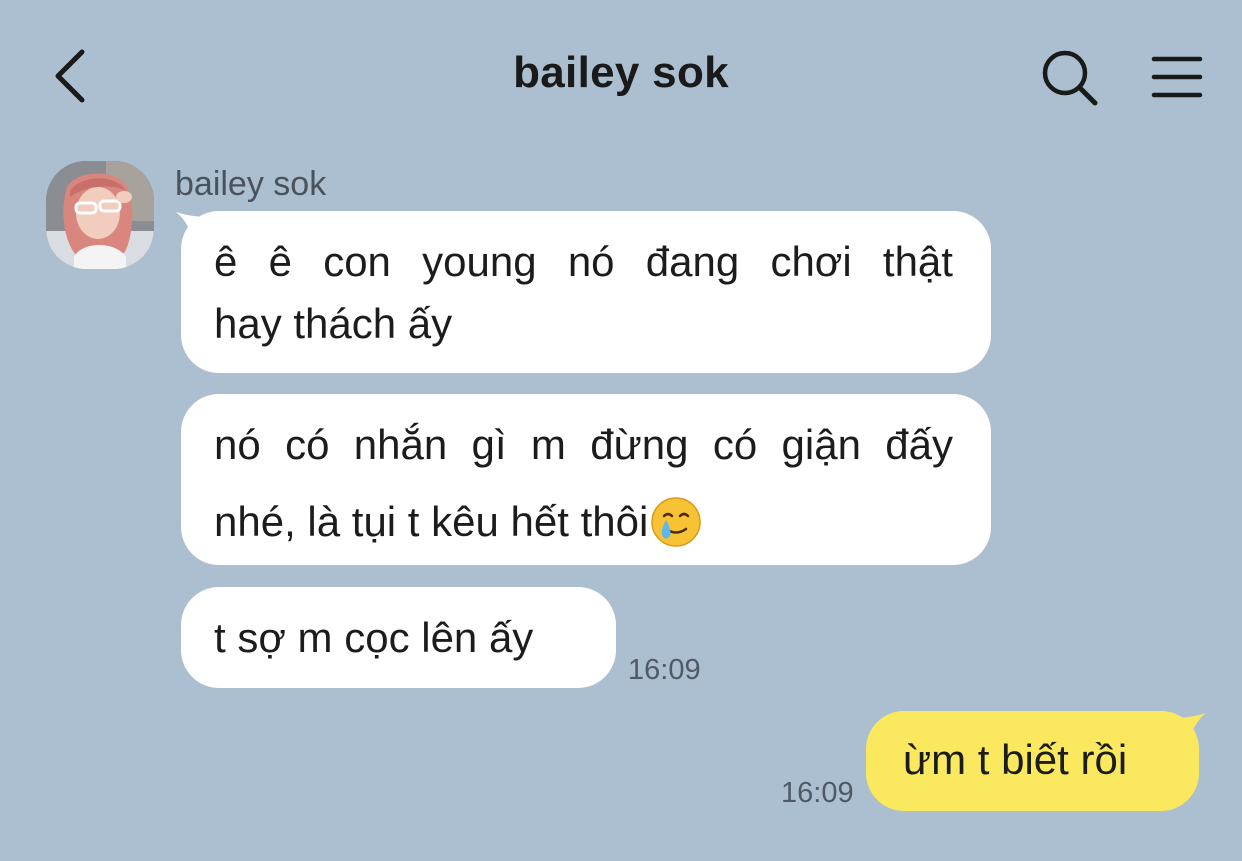  Describe the element at coordinates (821, 444) in the screenshot. I see `message-word: giận` at that location.